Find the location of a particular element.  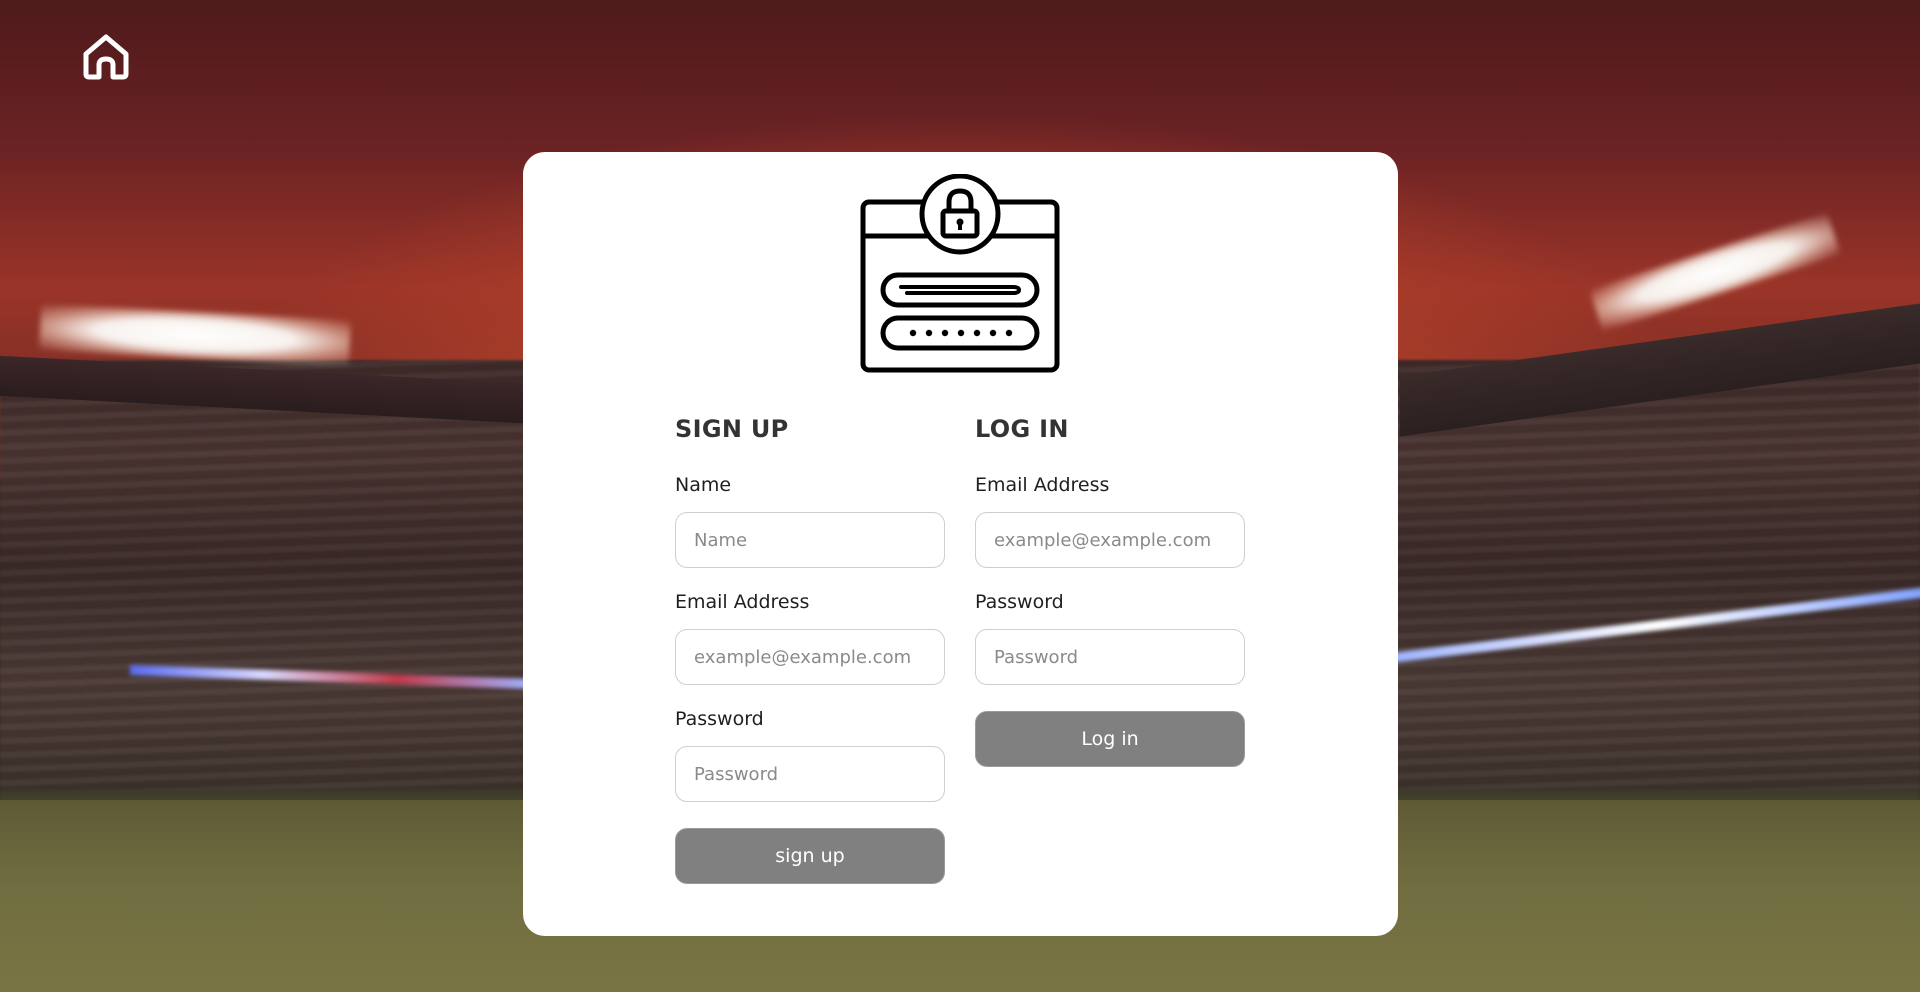

login-password-label: Password is located at coordinates (1019, 602).